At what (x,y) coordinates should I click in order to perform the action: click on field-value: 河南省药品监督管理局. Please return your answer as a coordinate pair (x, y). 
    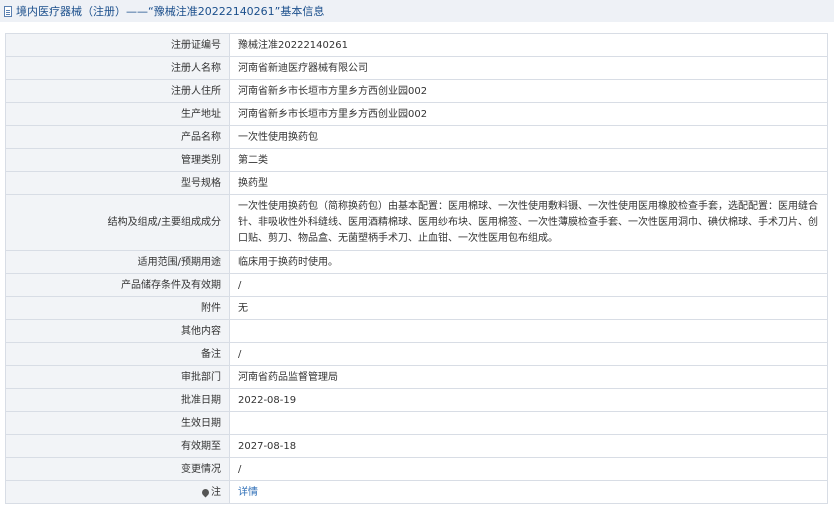
    Looking at the image, I should click on (528, 377).